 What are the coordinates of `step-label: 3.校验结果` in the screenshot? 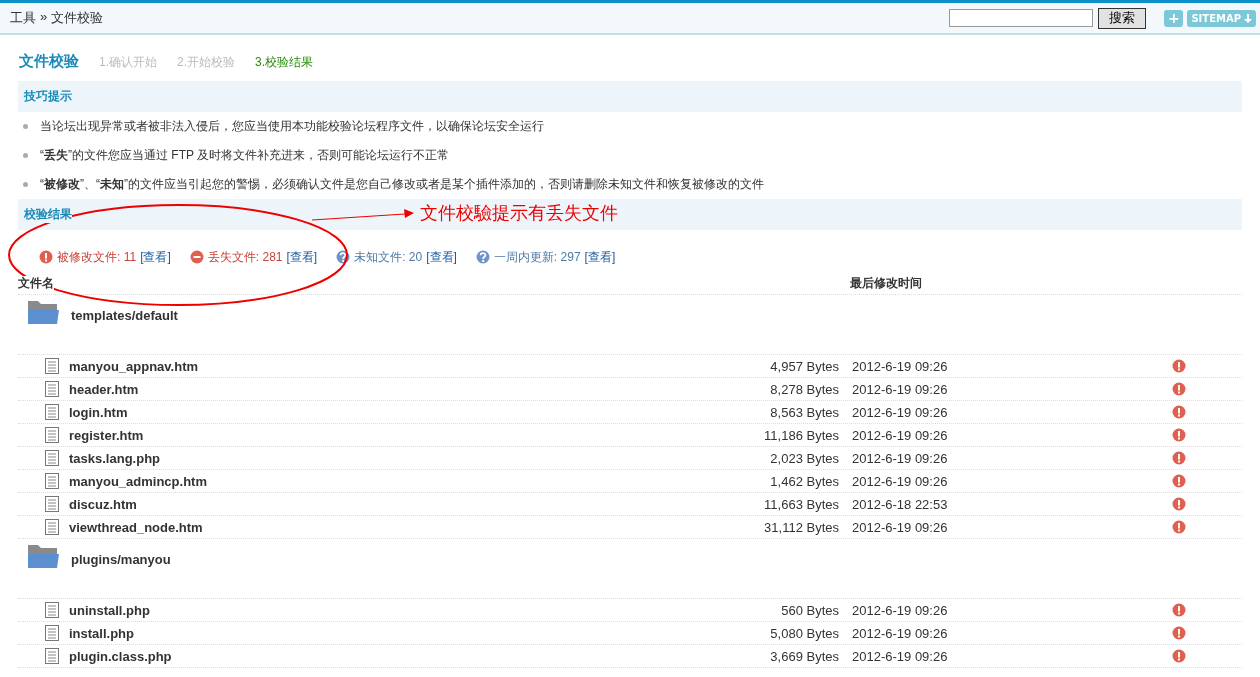 It's located at (284, 62).